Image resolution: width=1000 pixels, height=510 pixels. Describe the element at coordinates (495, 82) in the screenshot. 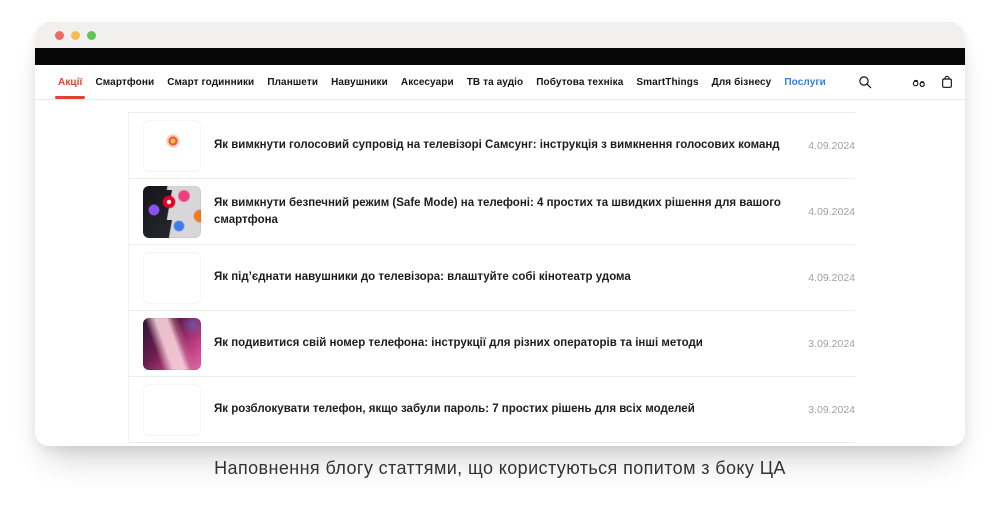

I see `nav-item-tv-ta-audio: ТВ та аудіо` at that location.